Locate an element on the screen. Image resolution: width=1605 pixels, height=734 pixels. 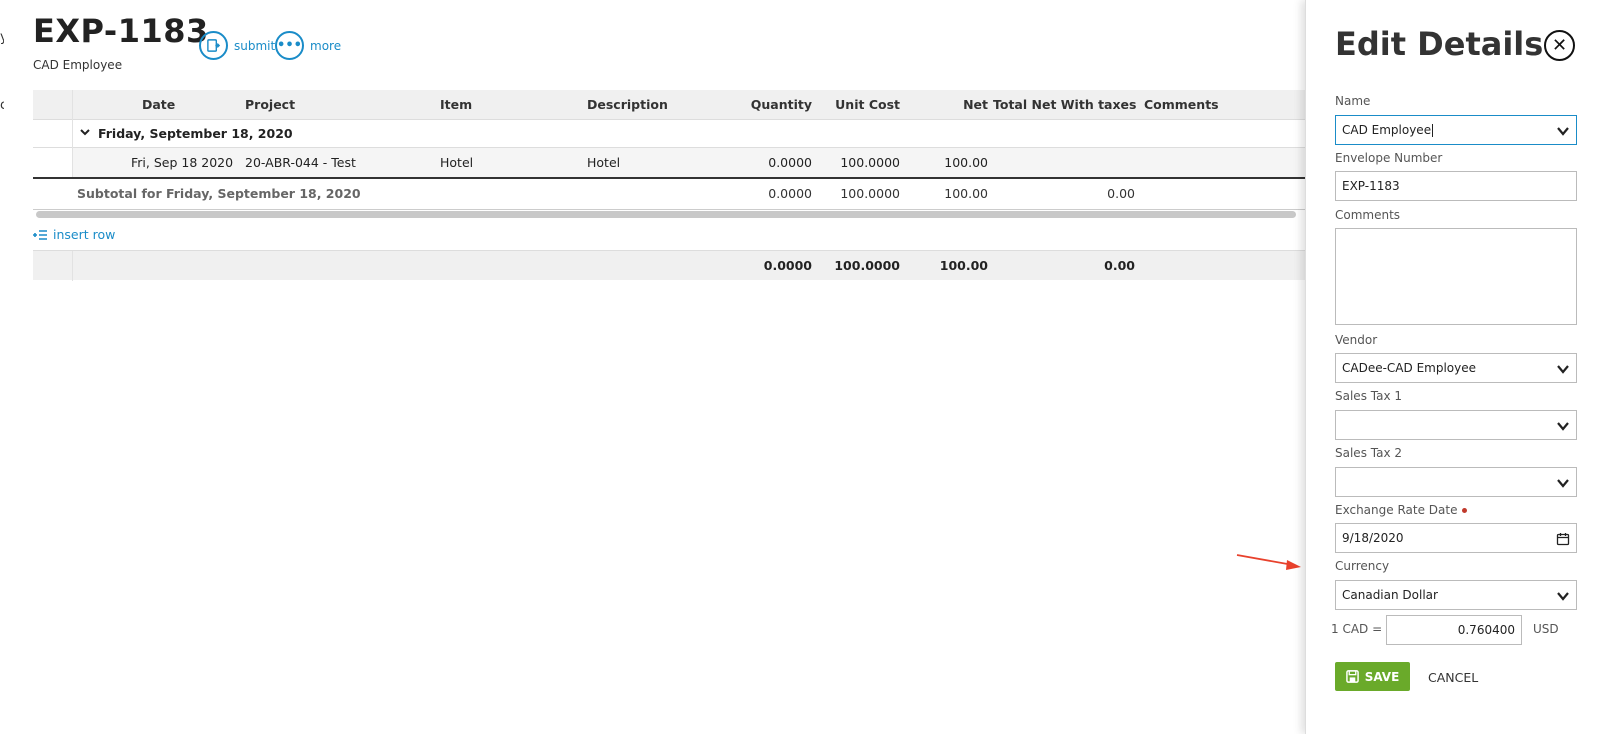
col-net: Net is located at coordinates (950, 104).